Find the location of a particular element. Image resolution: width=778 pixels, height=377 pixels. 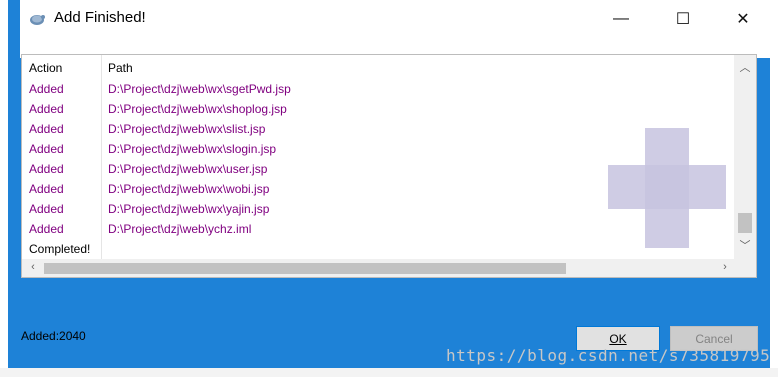

row-path: D:\Project\dzj\web\ychz.iml is located at coordinates (180, 229).